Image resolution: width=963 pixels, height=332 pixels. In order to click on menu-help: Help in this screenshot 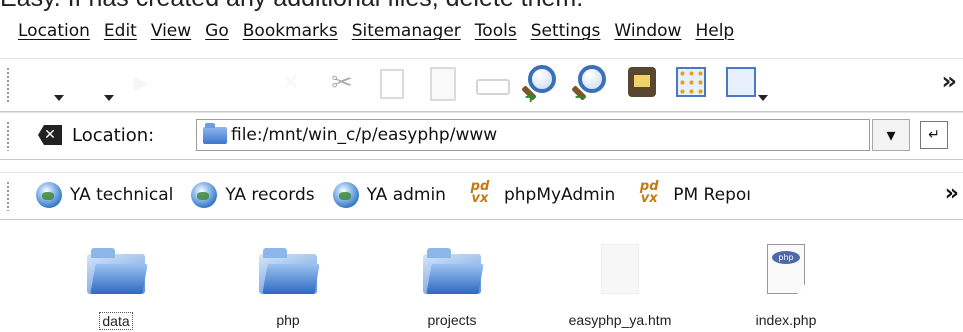, I will do `click(714, 31)`.